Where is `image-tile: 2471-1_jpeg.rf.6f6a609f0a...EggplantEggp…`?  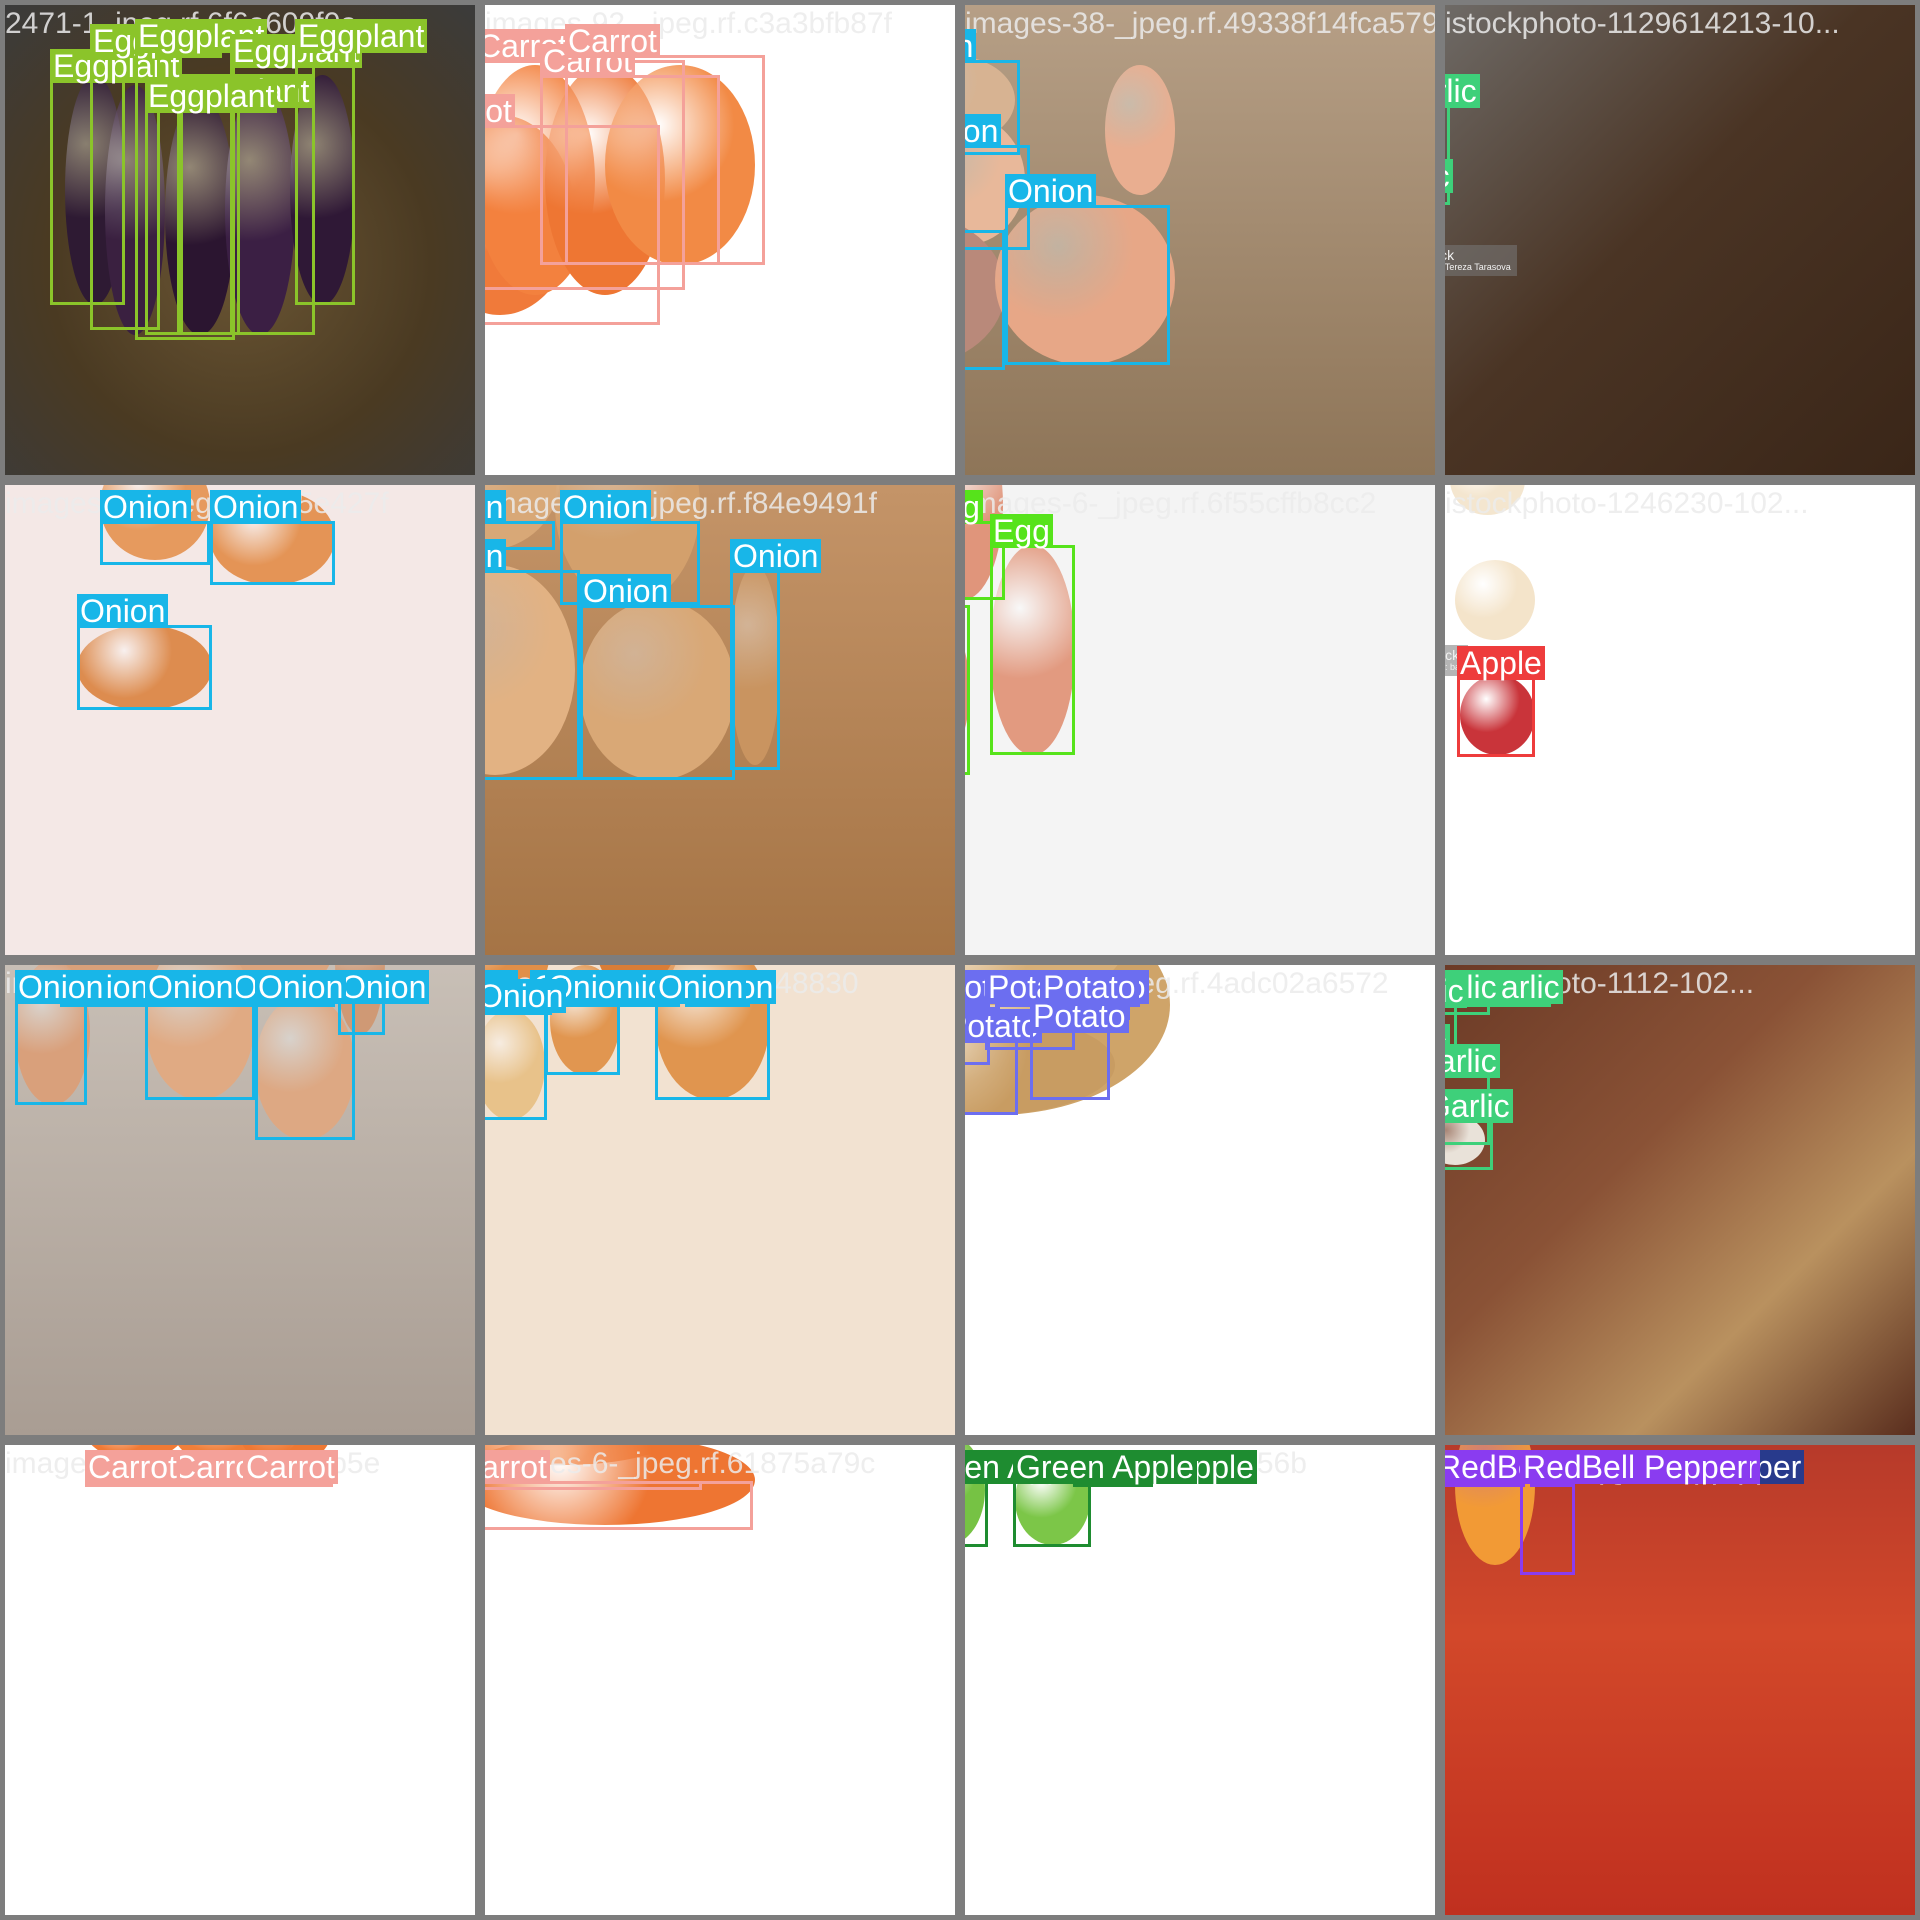 image-tile: 2471-1_jpeg.rf.6f6a609f0a...EggplantEggp… is located at coordinates (240, 240).